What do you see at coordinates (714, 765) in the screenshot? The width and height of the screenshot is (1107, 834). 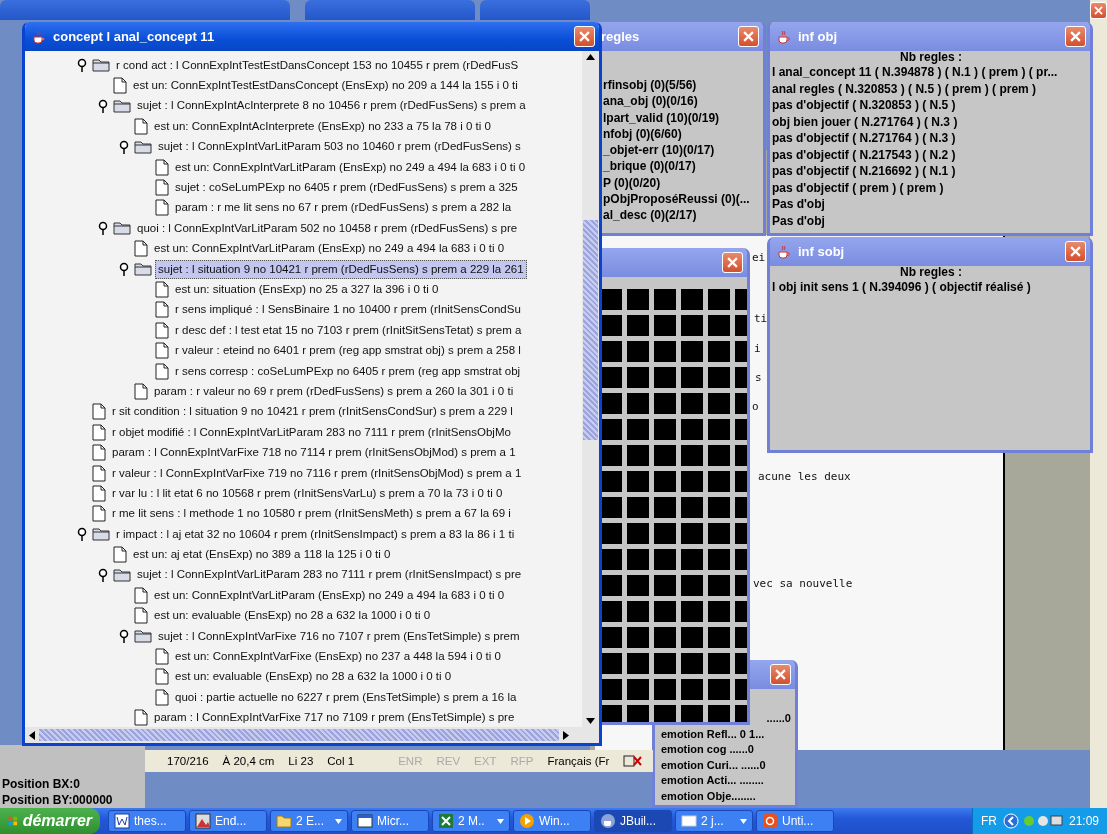 I see `emotion-item: emotion Curi... ......0` at bounding box center [714, 765].